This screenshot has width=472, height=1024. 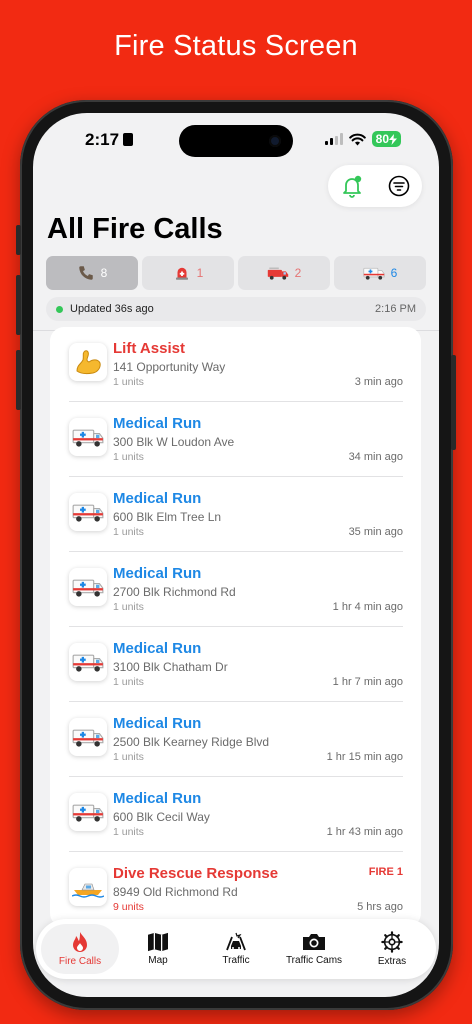 I want to click on call-time-ago: 1 hr 43 min ago, so click(x=364, y=832).